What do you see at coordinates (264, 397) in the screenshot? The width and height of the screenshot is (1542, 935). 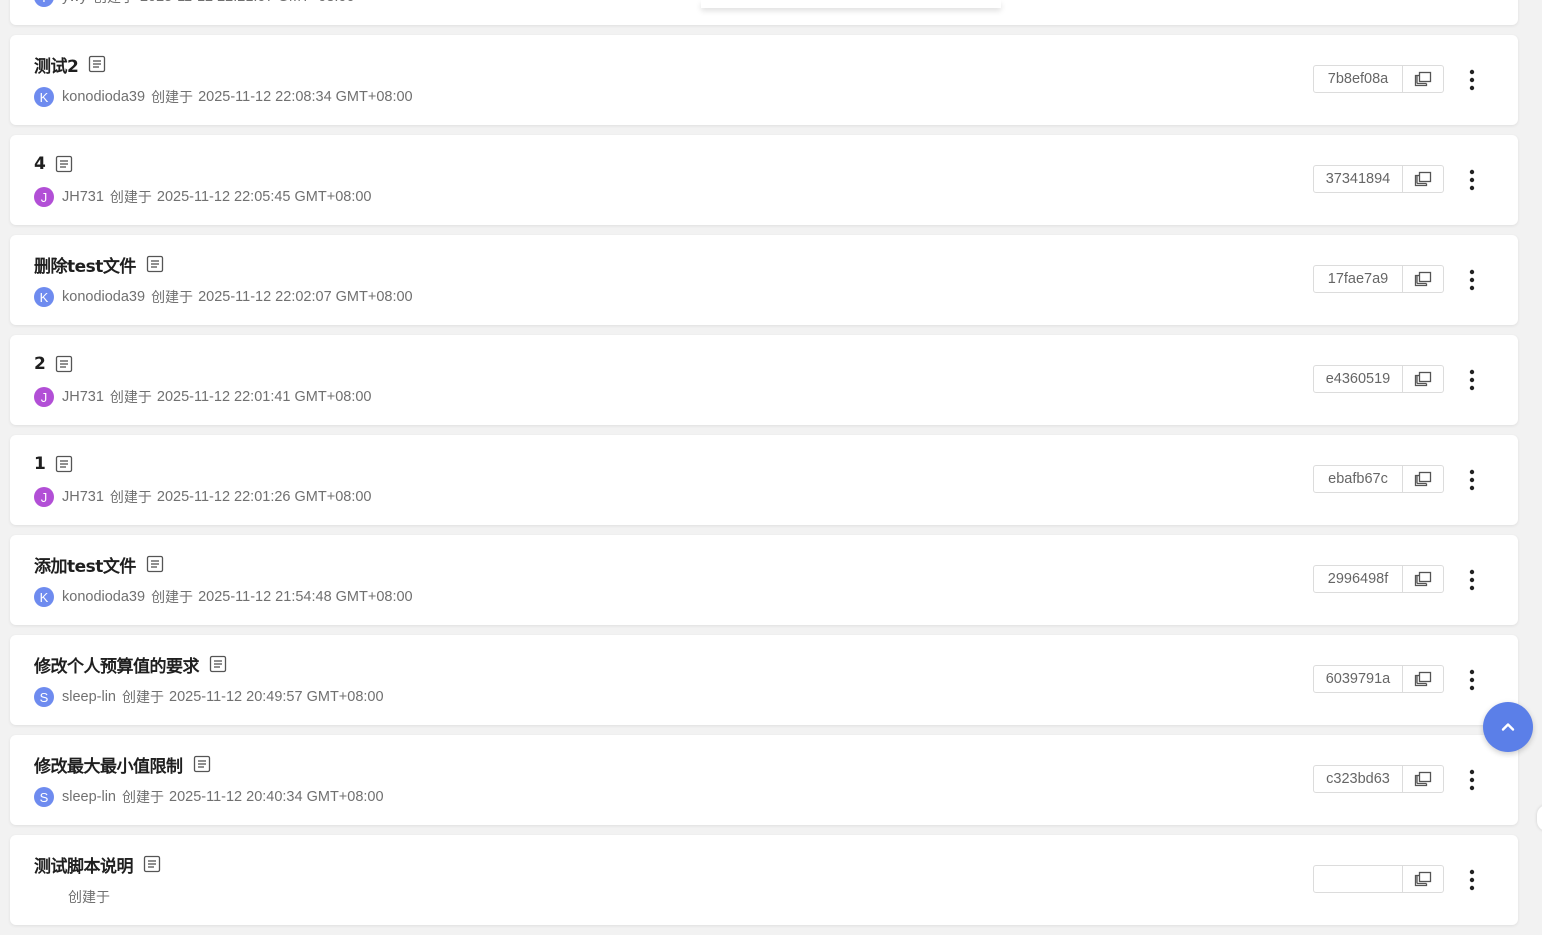 I see `created-time: 2025-11-12 22:01:41 GMT+08:00` at bounding box center [264, 397].